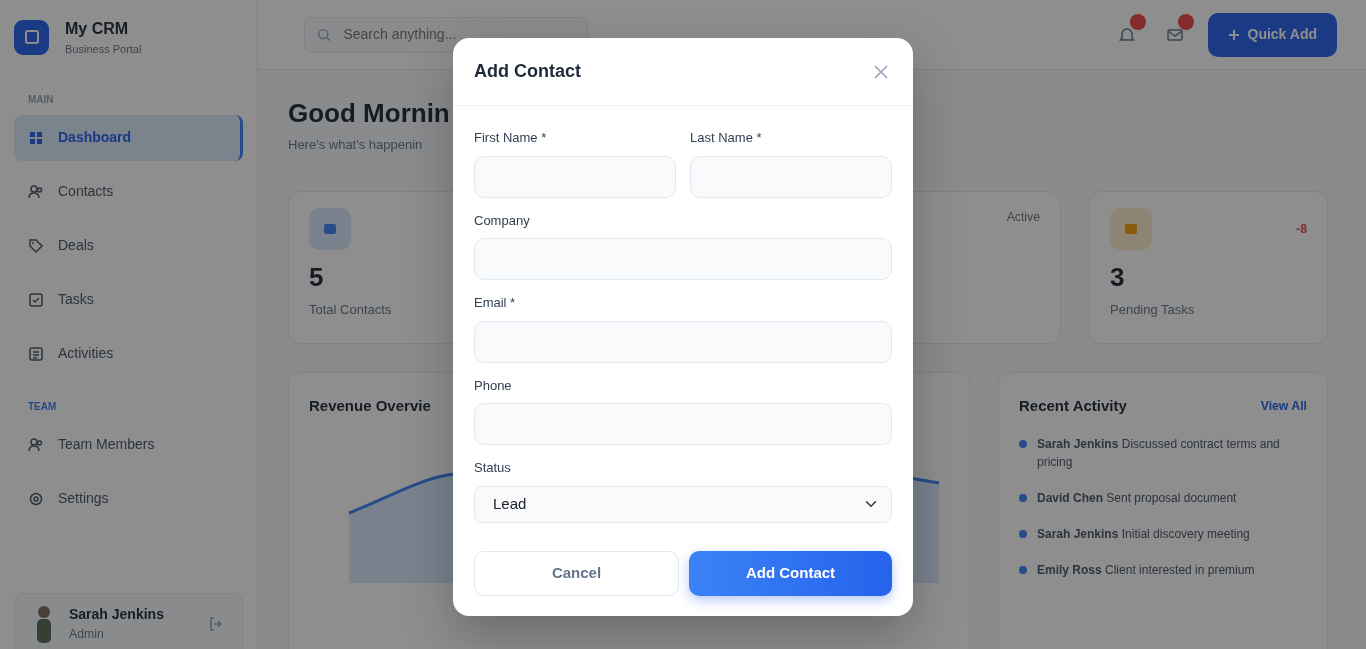 This screenshot has height=649, width=1366. Describe the element at coordinates (355, 145) in the screenshot. I see `page-subtitle: Here's what's happenin` at that location.